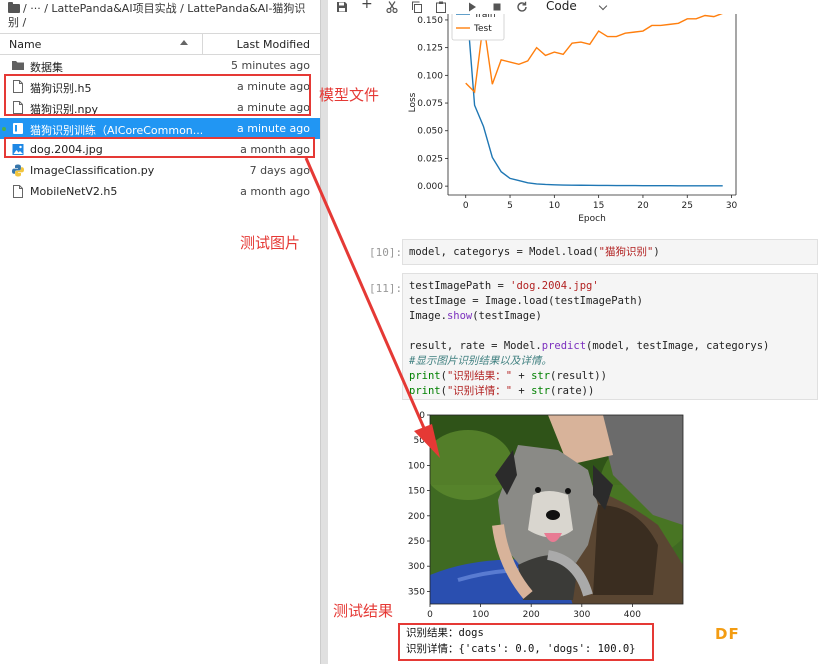  Describe the element at coordinates (687, 206) in the screenshot. I see `x-tick-label: 25` at that location.